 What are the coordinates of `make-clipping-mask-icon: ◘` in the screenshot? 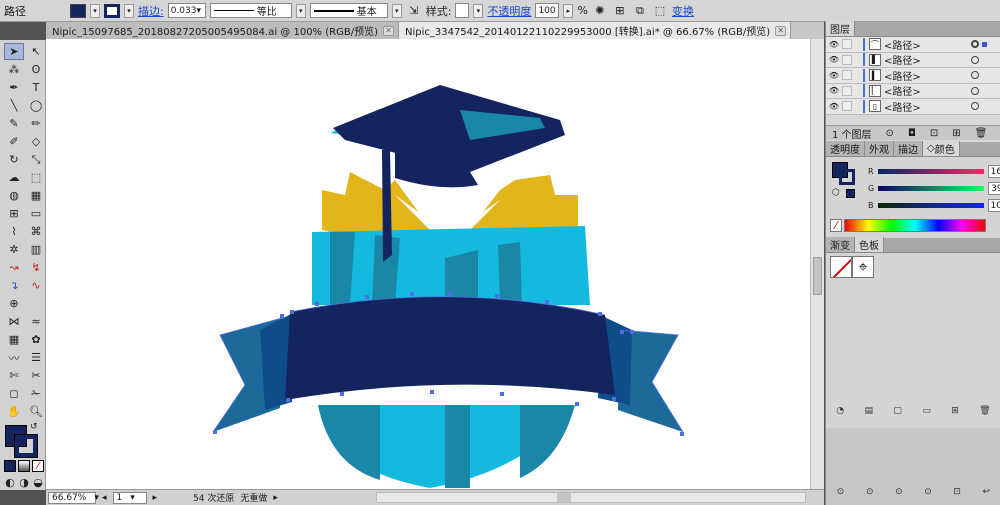 It's located at (912, 133).